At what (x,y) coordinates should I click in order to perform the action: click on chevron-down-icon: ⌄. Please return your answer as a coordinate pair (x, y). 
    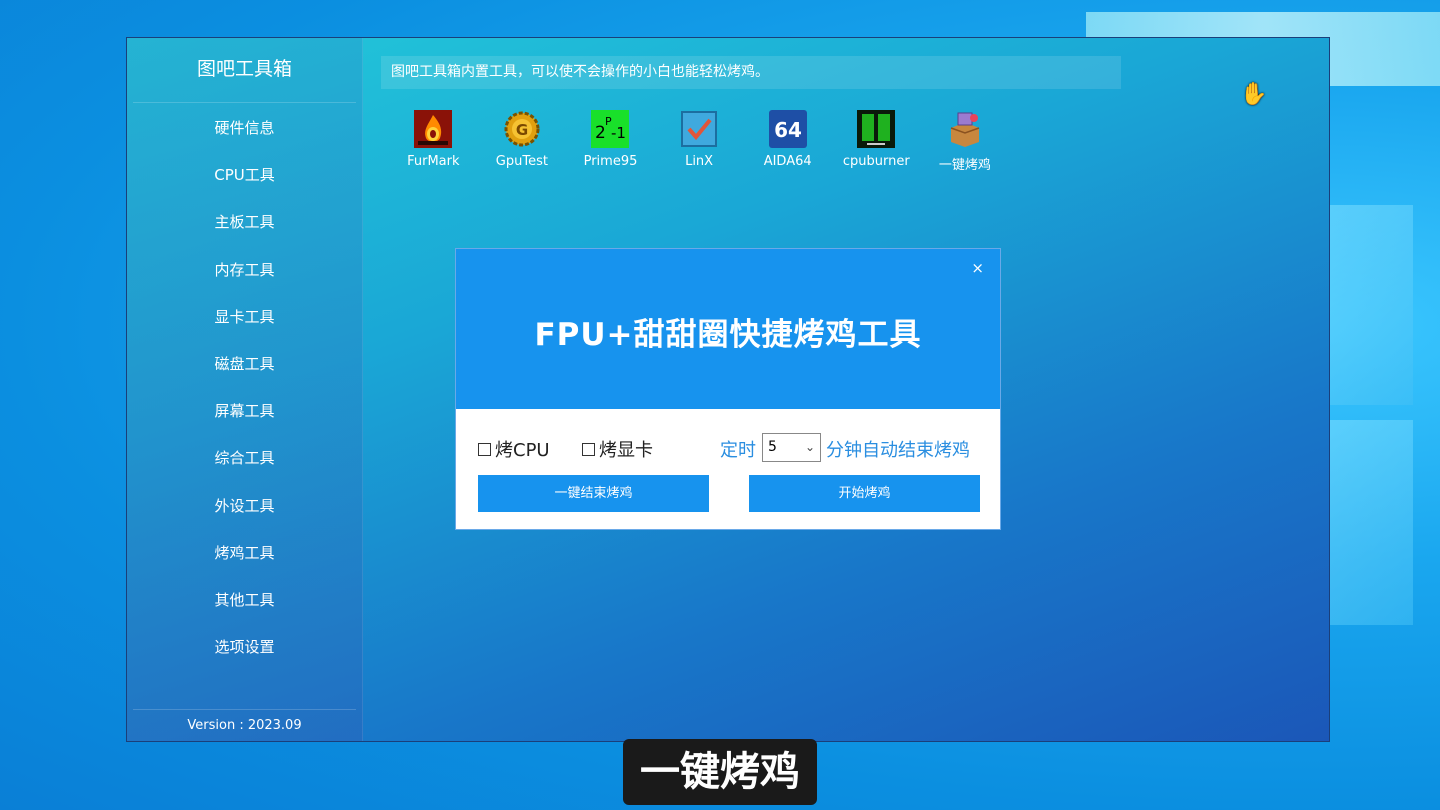
    Looking at the image, I should click on (809, 447).